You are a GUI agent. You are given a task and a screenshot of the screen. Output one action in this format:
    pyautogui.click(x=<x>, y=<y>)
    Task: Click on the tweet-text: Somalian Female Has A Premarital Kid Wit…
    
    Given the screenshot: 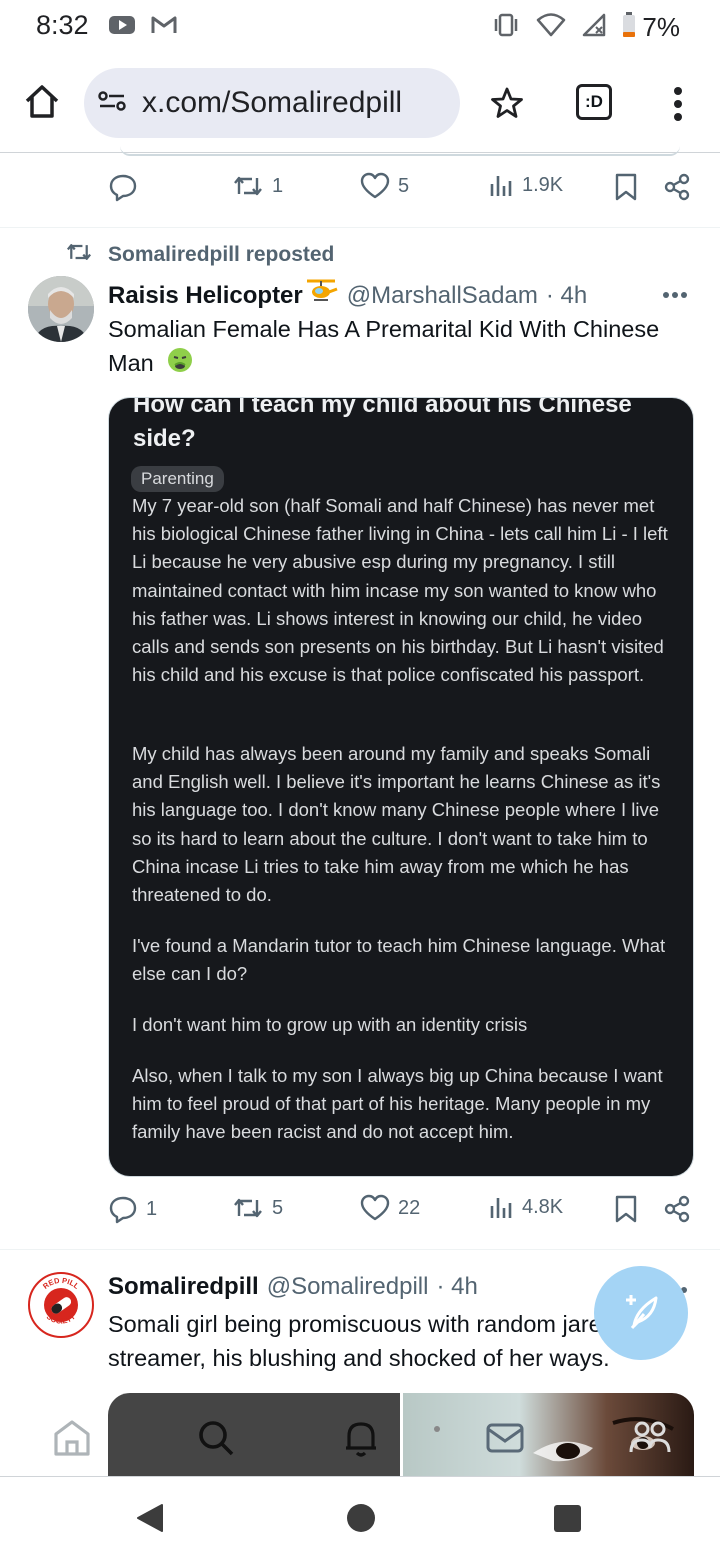 What is the action you would take?
    pyautogui.click(x=403, y=347)
    